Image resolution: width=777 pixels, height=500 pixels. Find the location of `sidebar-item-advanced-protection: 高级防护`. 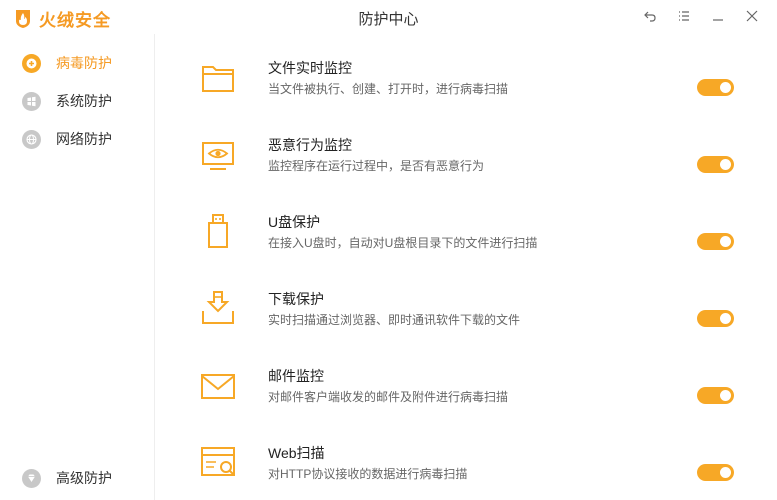

sidebar-item-advanced-protection: 高级防护 is located at coordinates (67, 478).